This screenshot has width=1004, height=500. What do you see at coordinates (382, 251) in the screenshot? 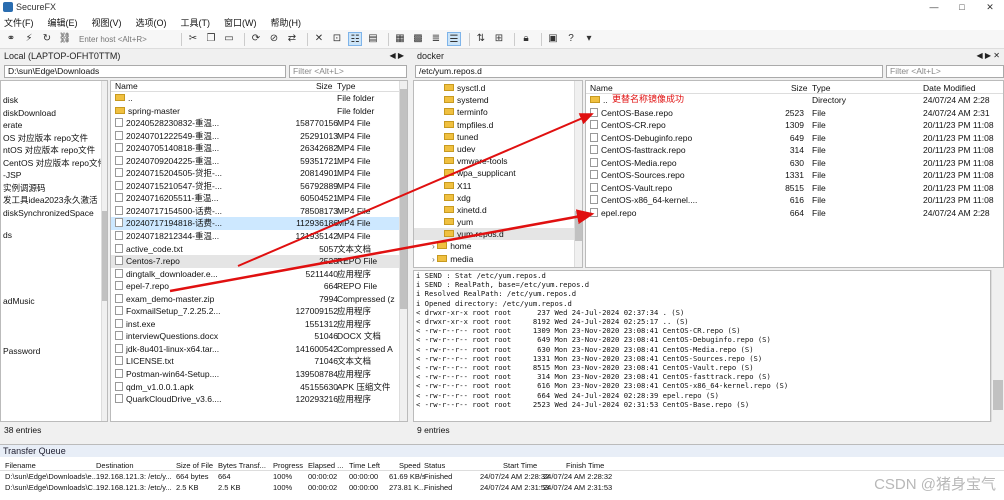
I see `arrow-epel-to-epel` at bounding box center [382, 251].